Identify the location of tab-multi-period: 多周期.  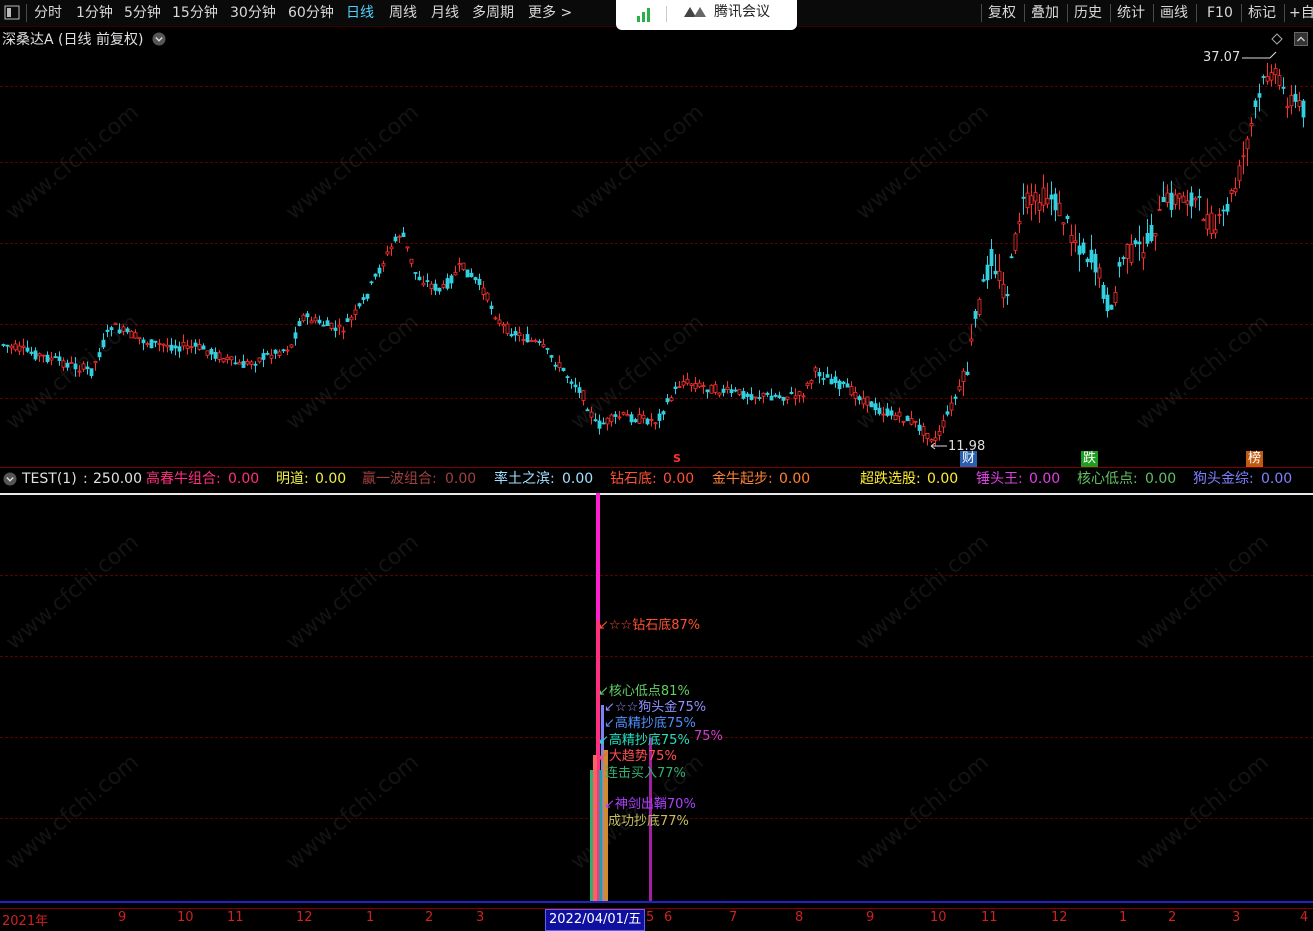
(493, 13).